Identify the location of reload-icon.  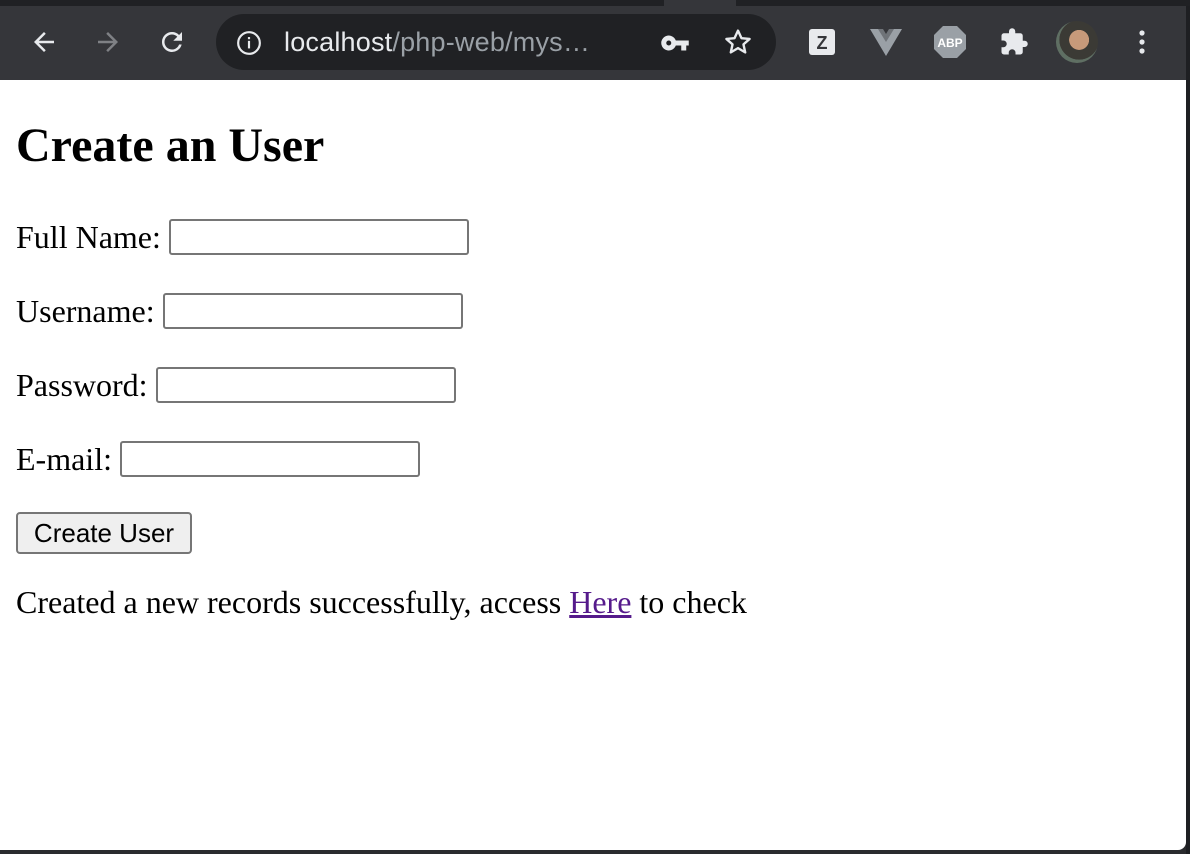
(171, 41).